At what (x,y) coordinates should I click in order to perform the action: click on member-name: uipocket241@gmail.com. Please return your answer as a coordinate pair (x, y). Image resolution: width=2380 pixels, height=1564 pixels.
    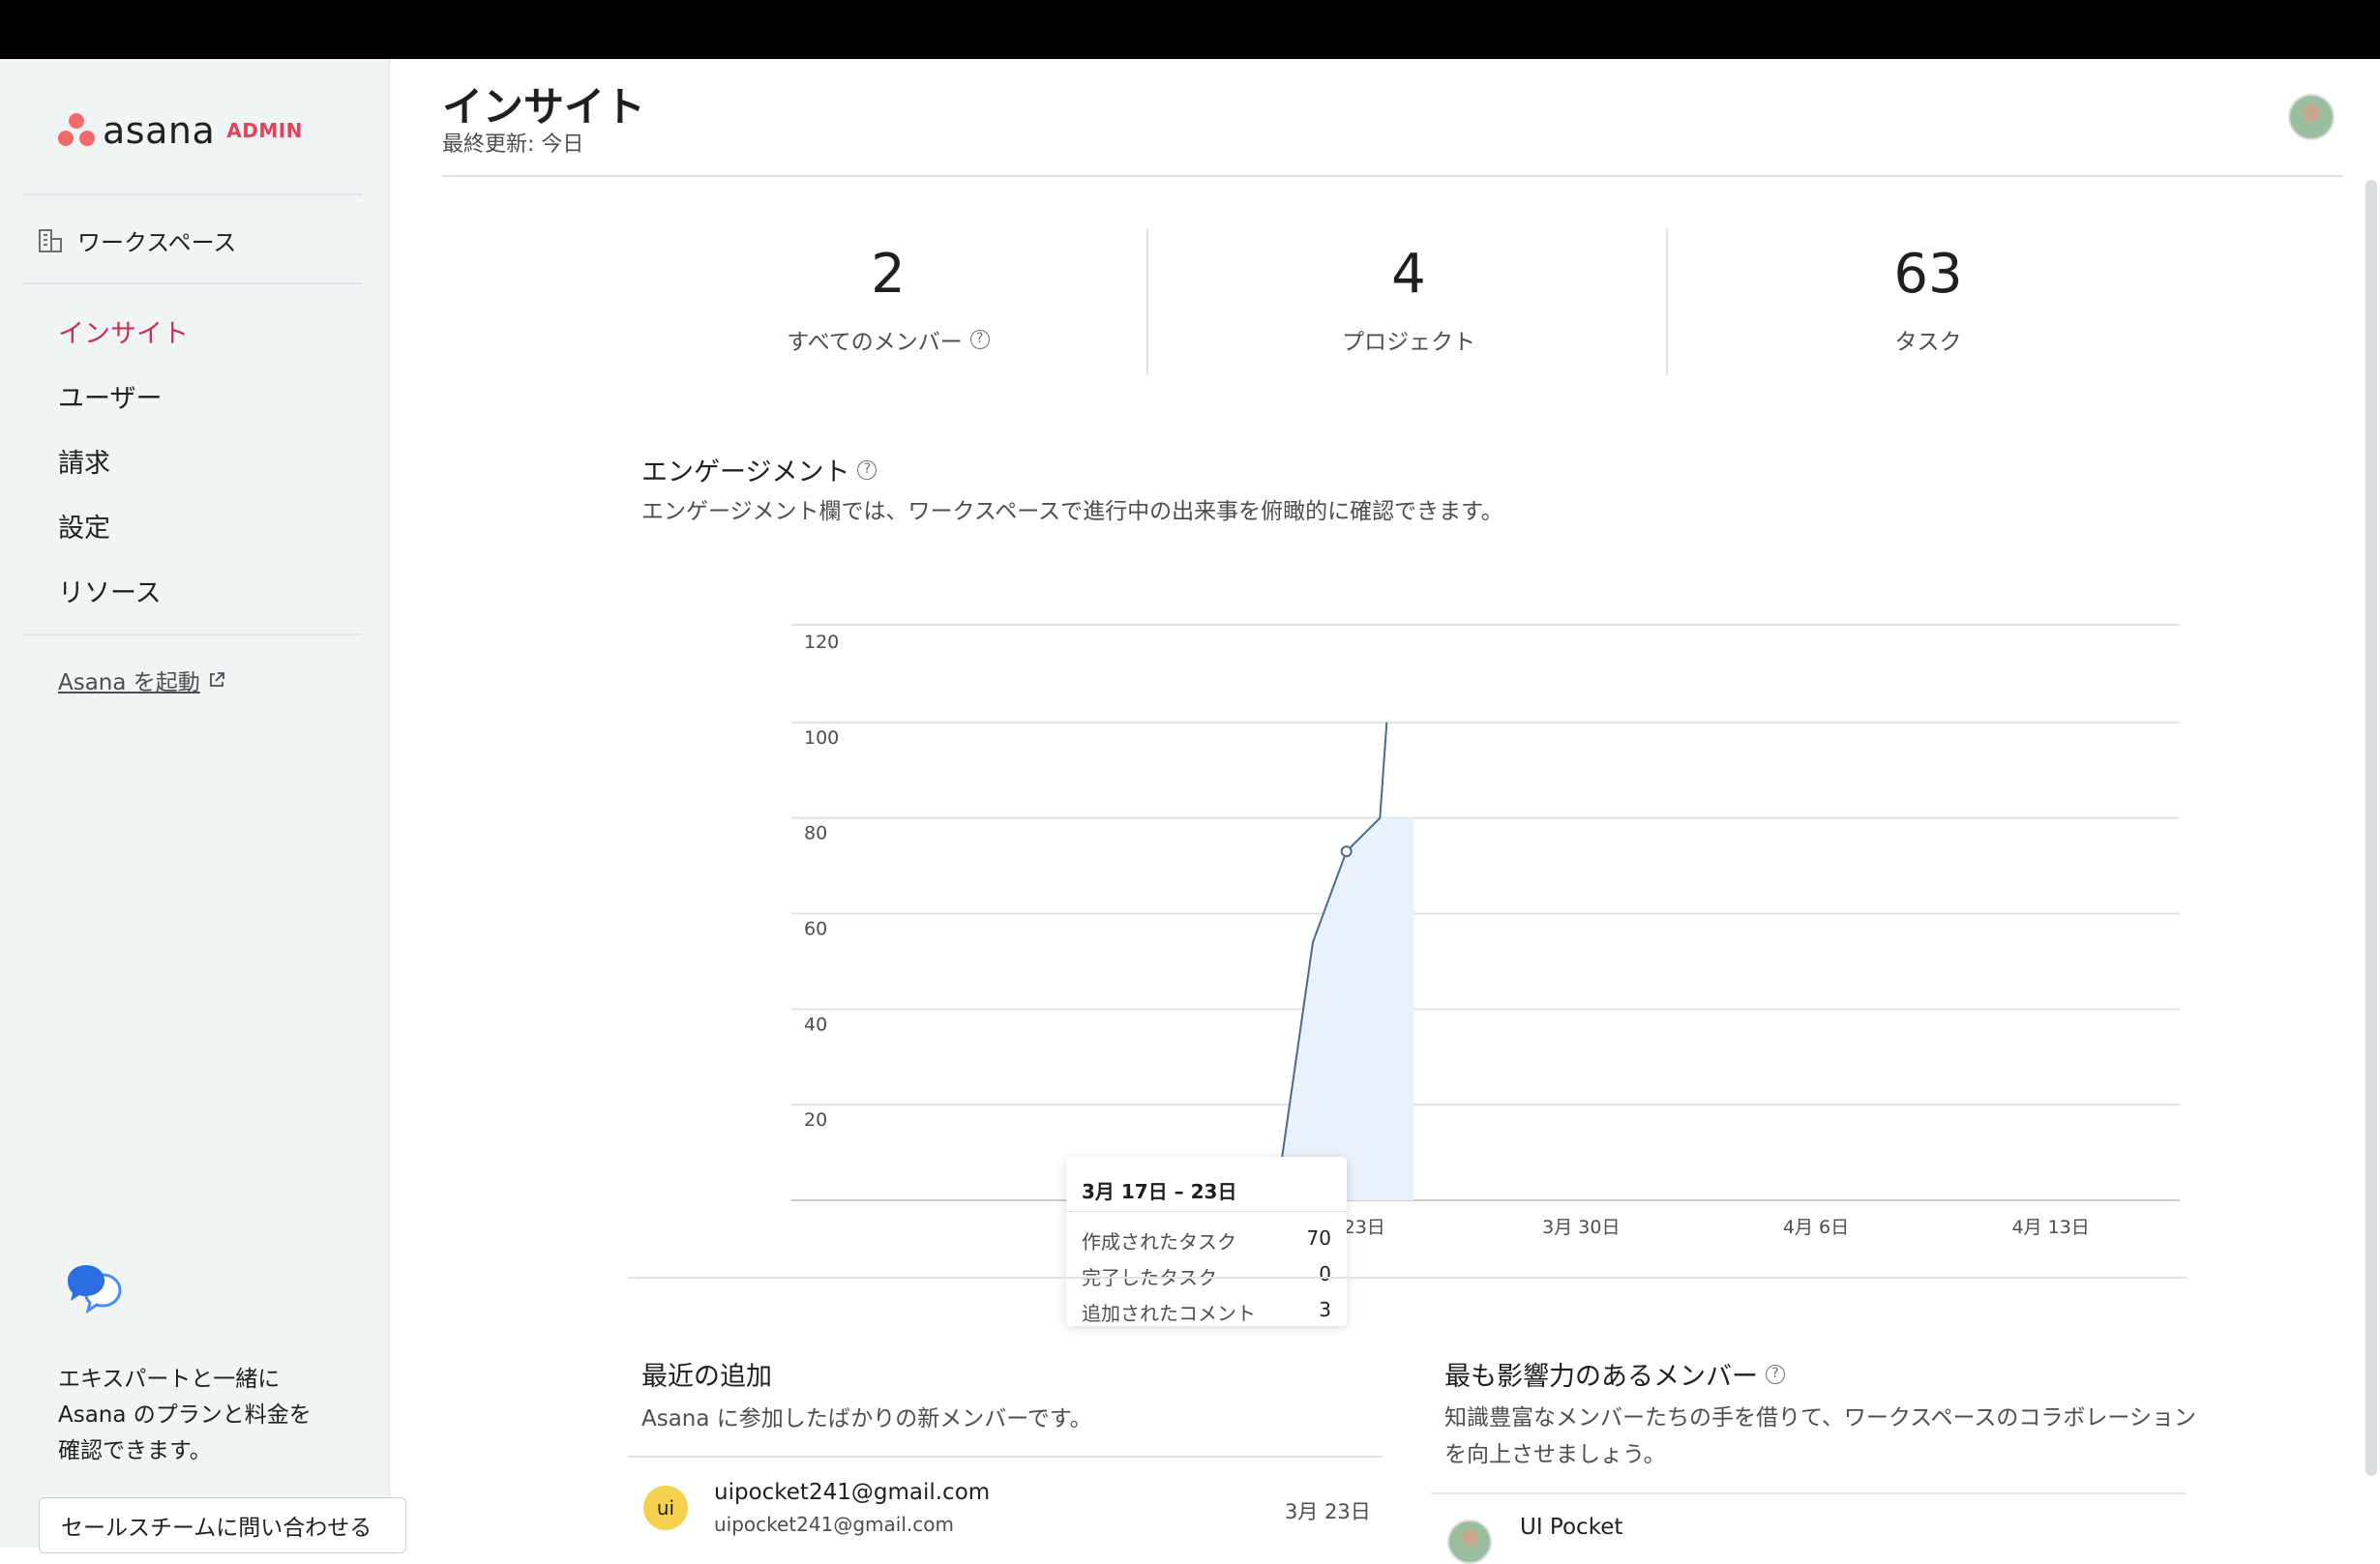
    Looking at the image, I should click on (852, 1492).